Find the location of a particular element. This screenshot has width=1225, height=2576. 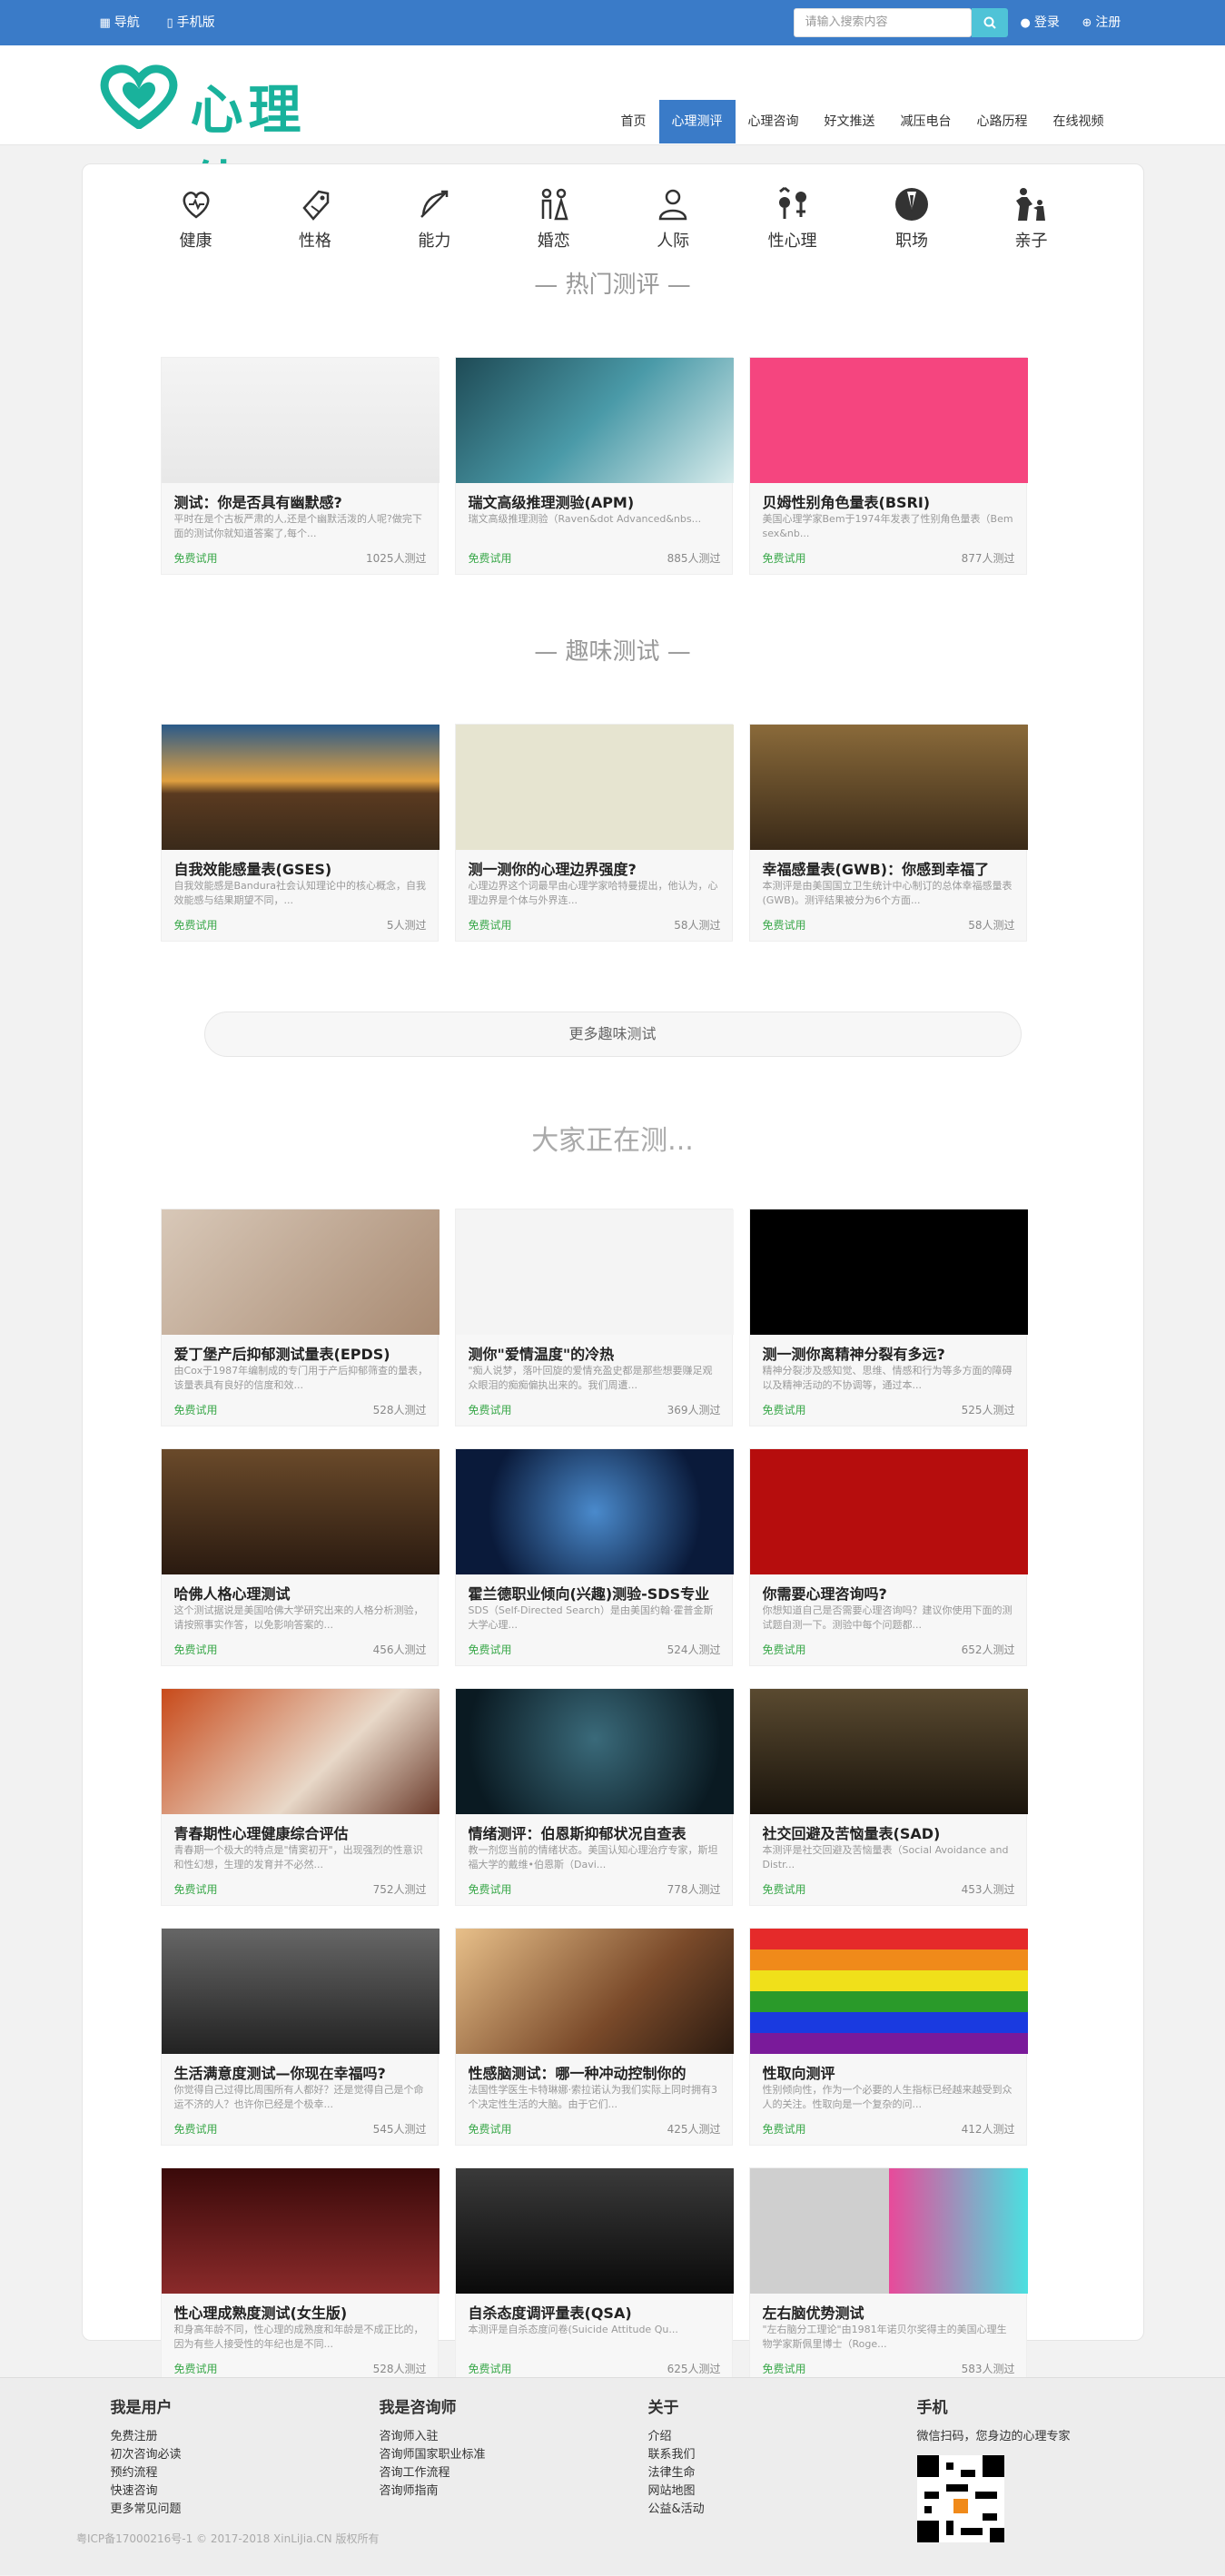

footer-link: 联系我们 is located at coordinates (677, 2455).